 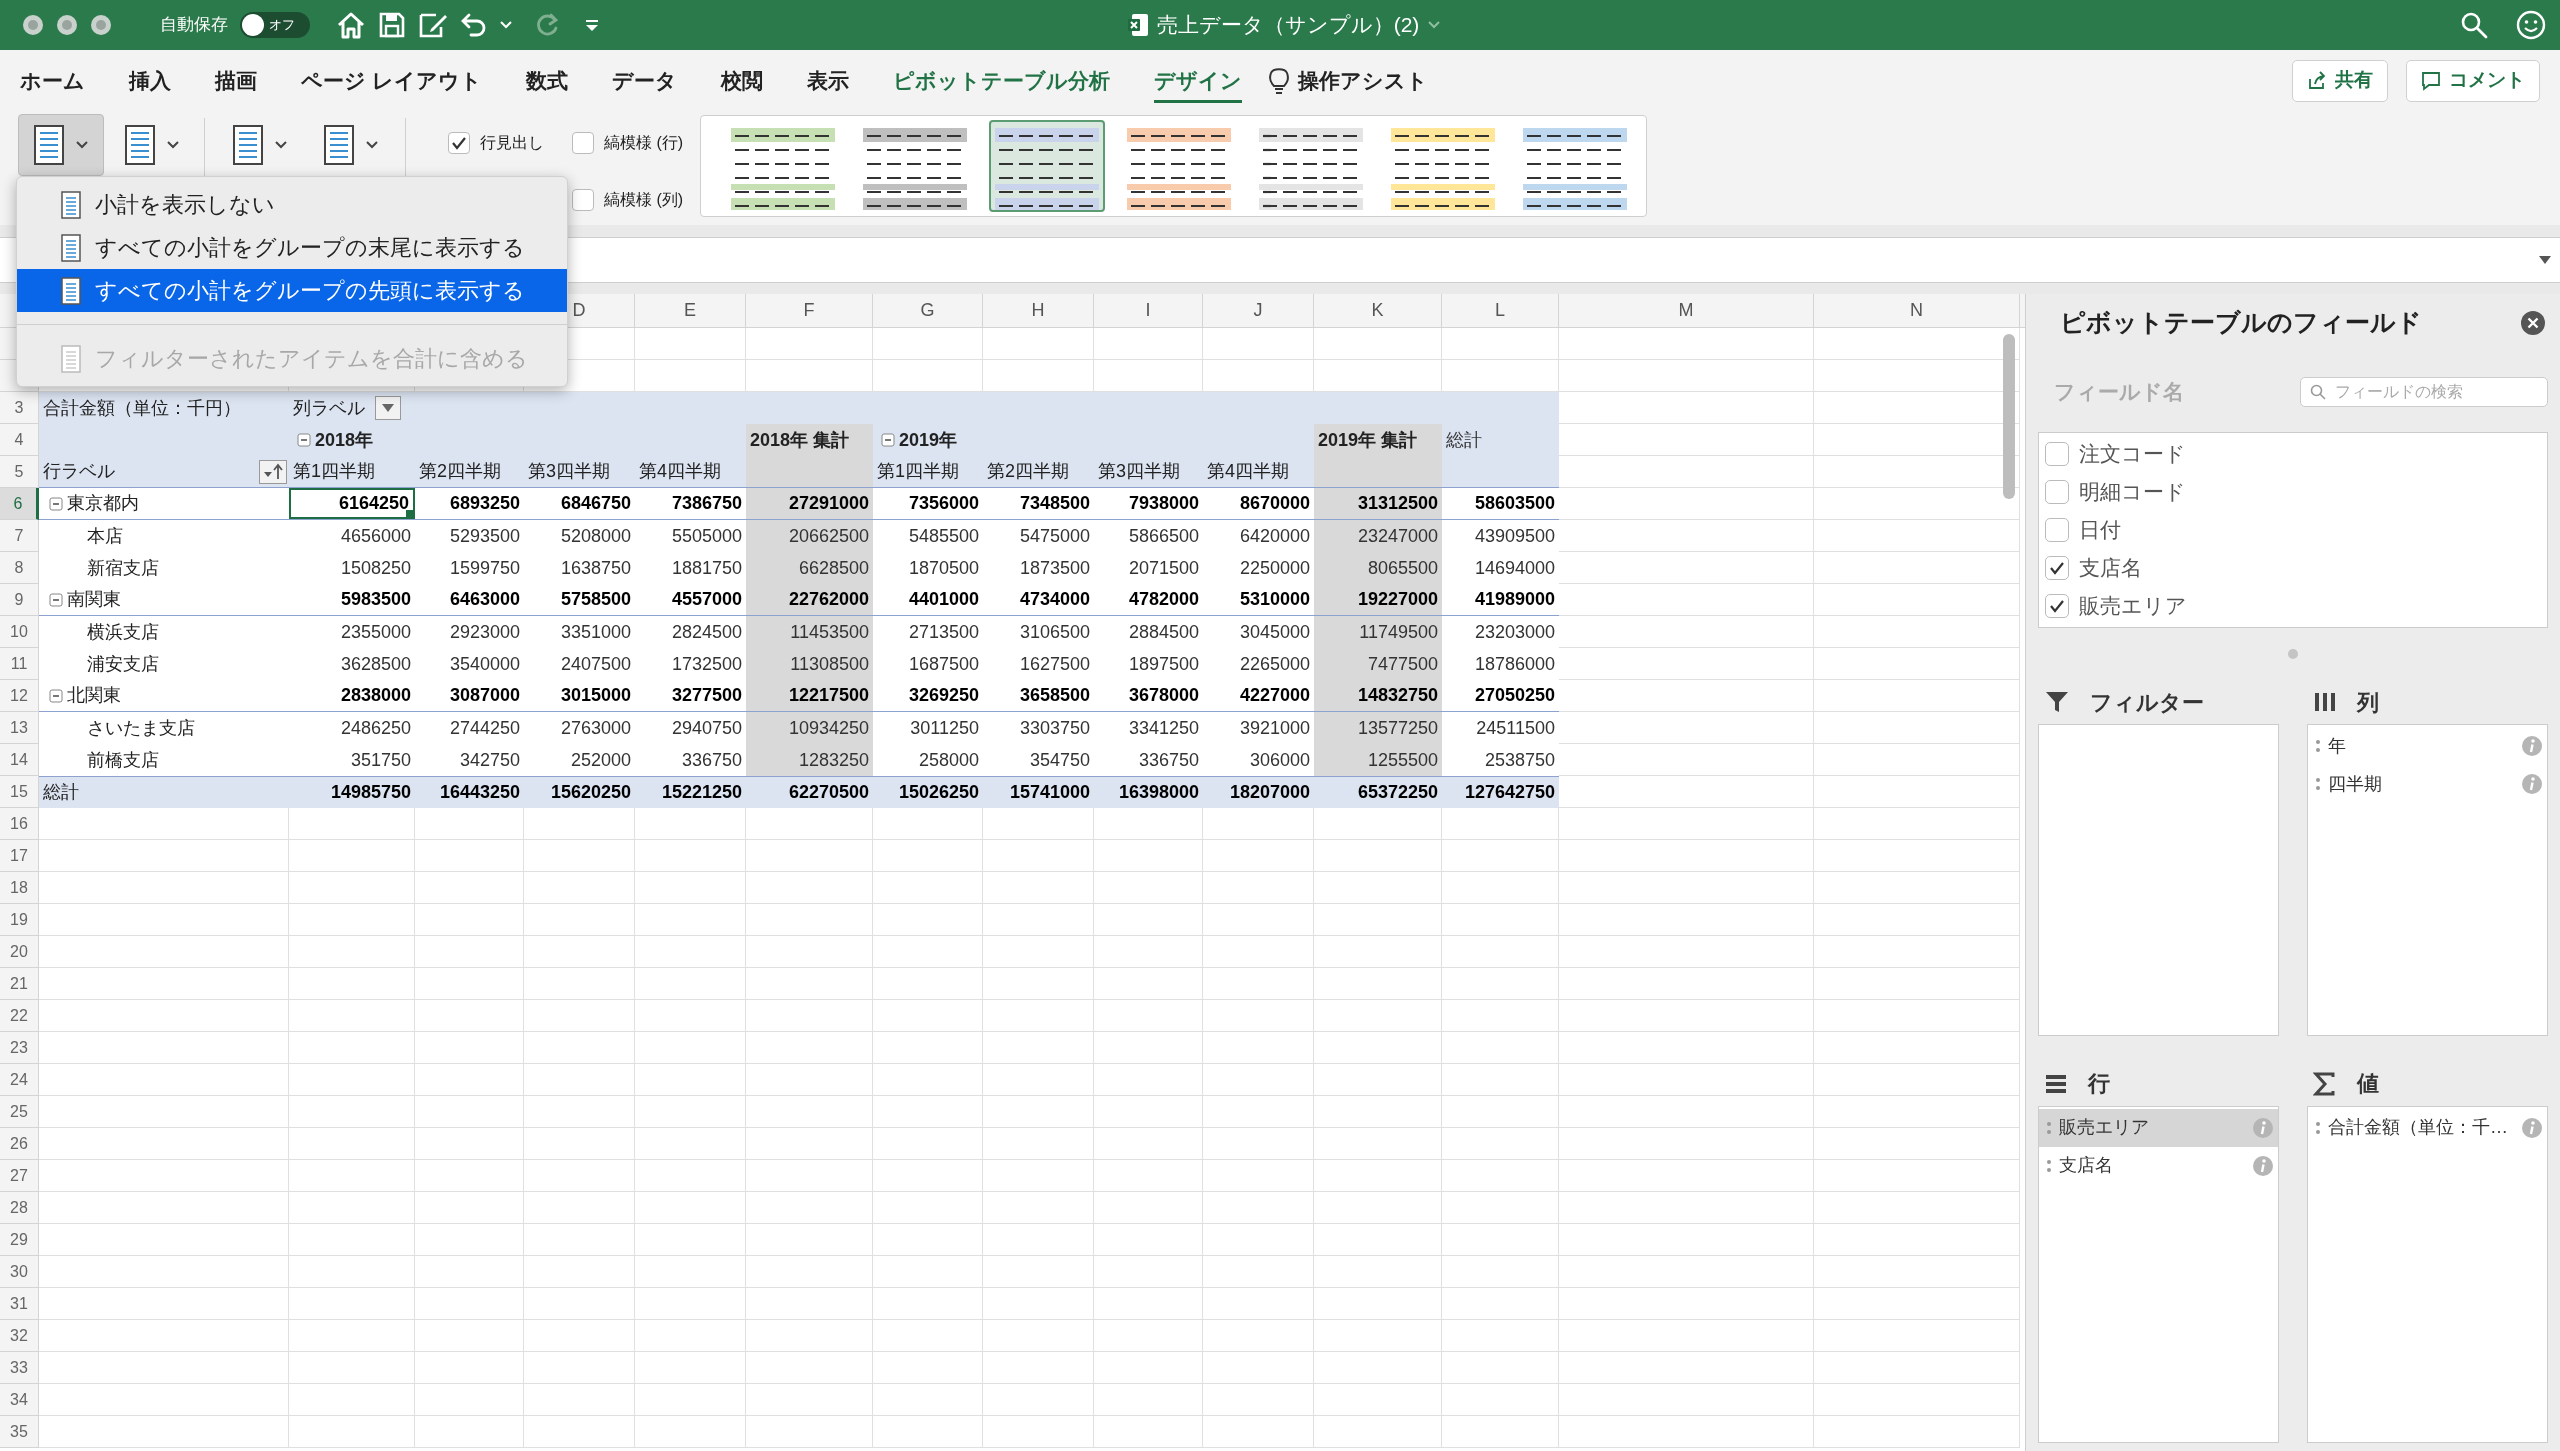 What do you see at coordinates (61, 145) in the screenshot?
I see `layout-button` at bounding box center [61, 145].